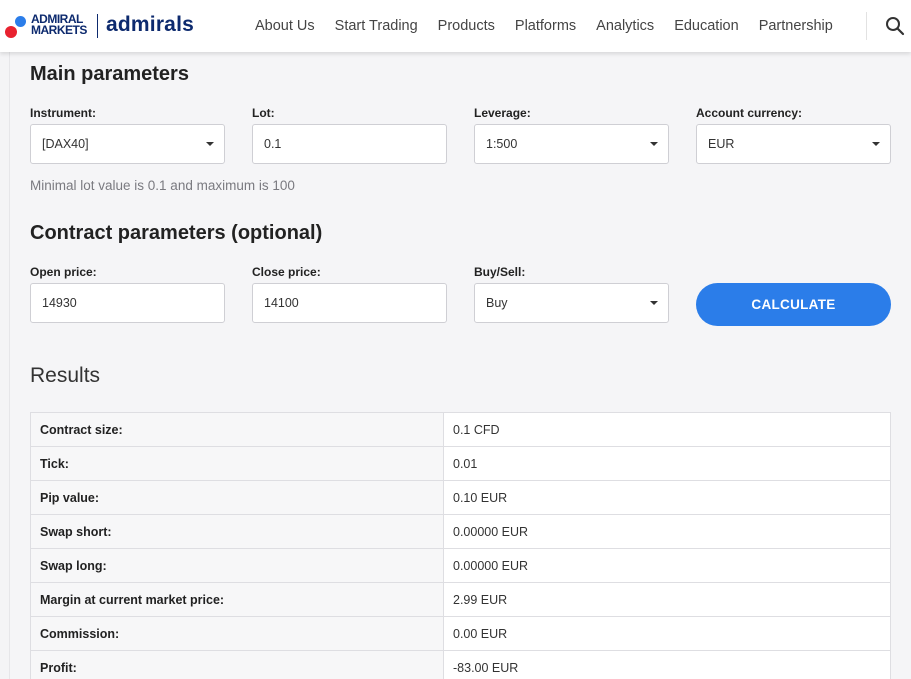 This screenshot has width=911, height=679. I want to click on buy-sell-select: Buy, so click(571, 303).